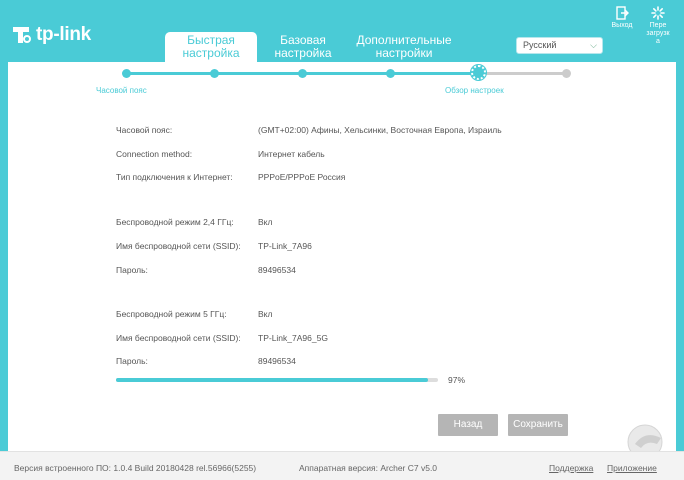 This screenshot has height=480, width=684. Describe the element at coordinates (658, 13) in the screenshot. I see `reboot-icon` at that location.